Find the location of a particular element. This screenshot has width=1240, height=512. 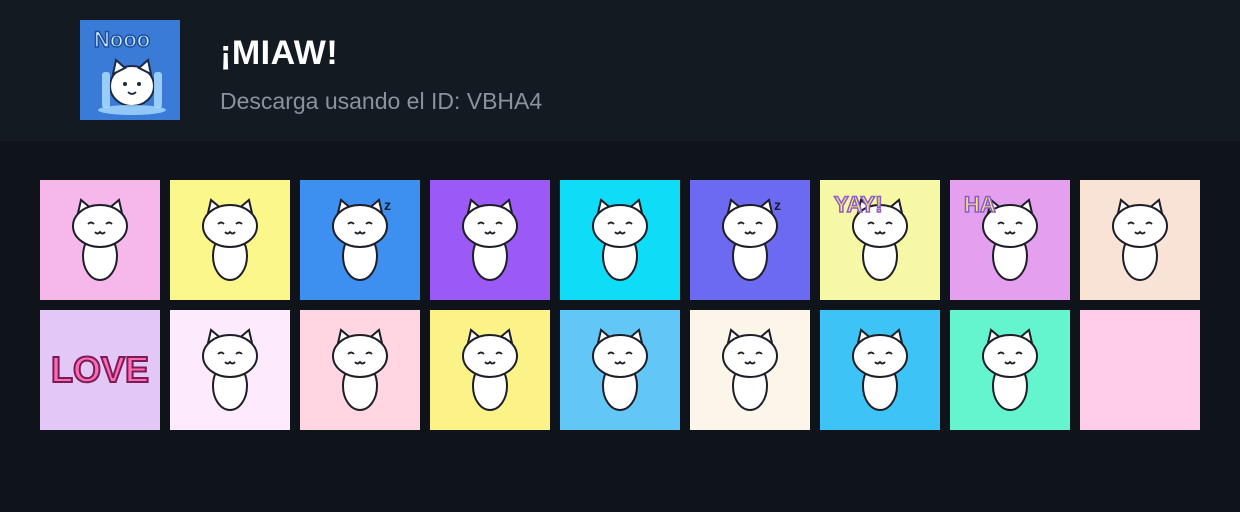

sticker-cat-moon: z is located at coordinates (750, 240).